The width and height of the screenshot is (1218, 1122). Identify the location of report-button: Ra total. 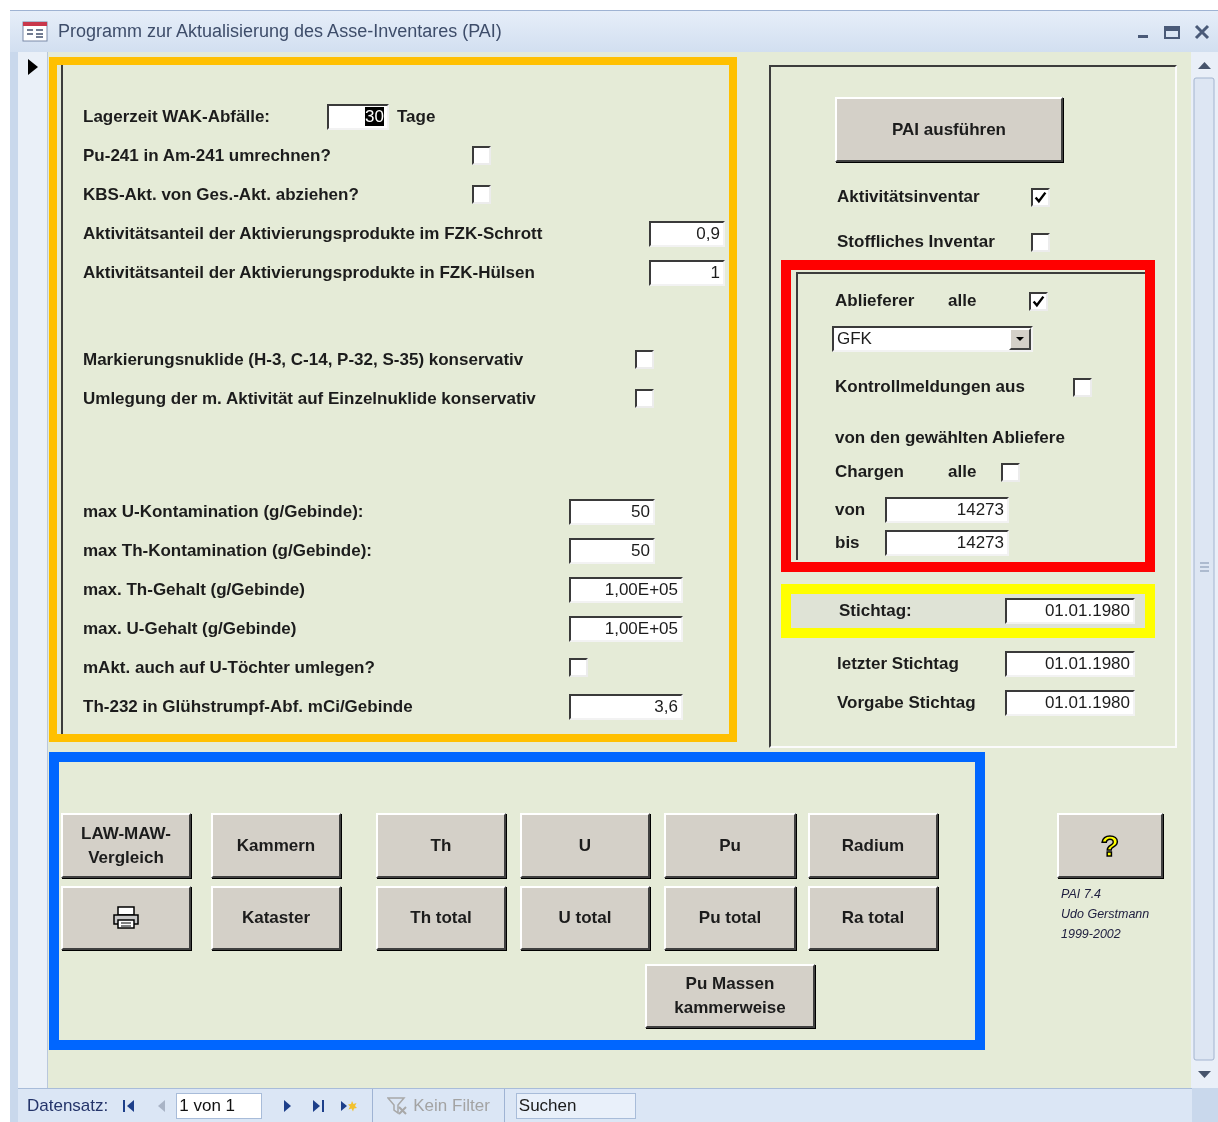
(873, 918).